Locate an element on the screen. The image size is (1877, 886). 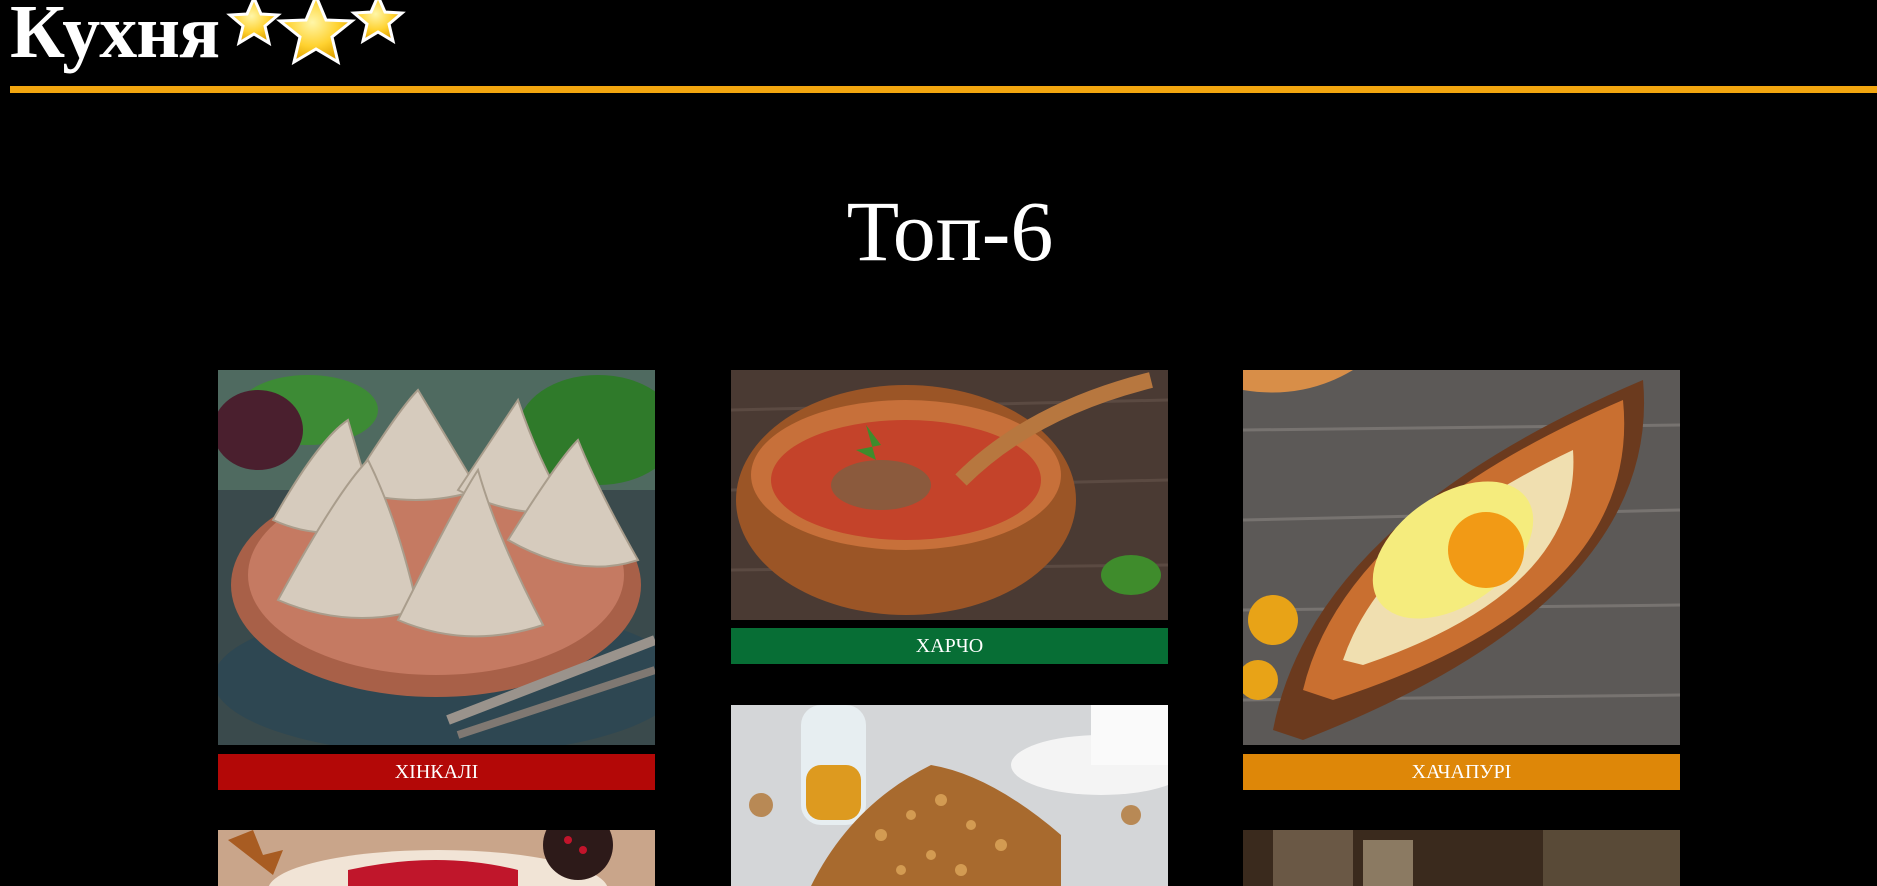
dish-card-kharcho: ХАРЧО is located at coordinates (949, 517).